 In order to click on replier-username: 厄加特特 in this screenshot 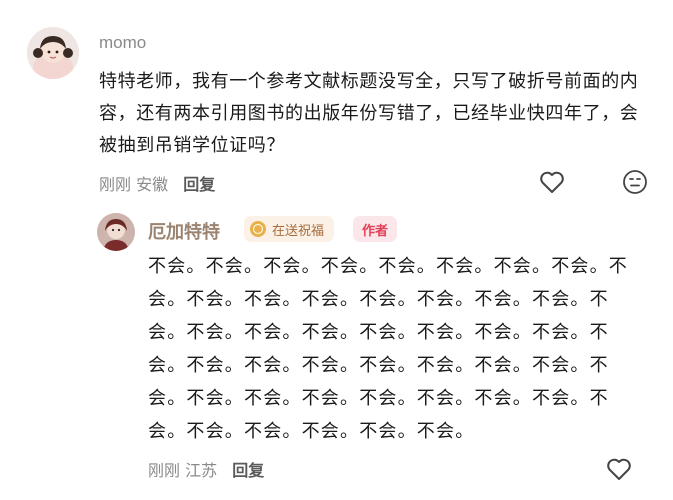, I will do `click(184, 231)`.